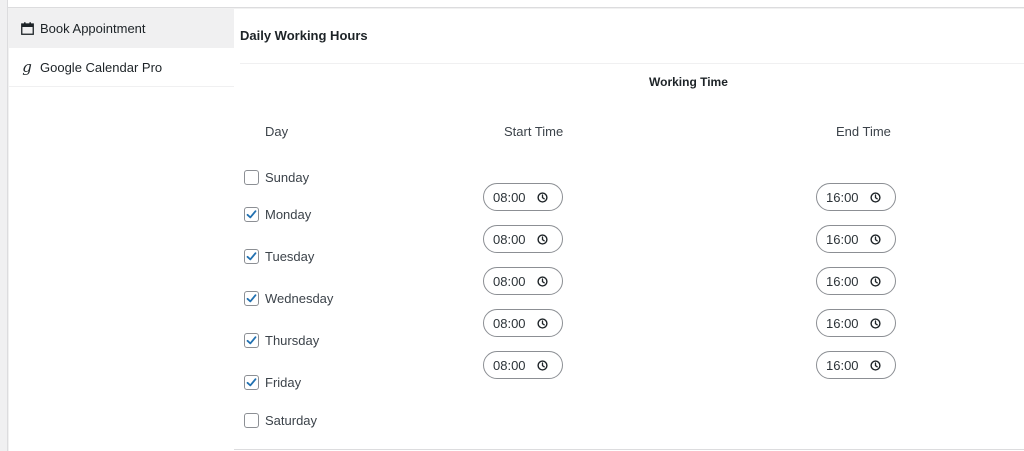 Image resolution: width=1024 pixels, height=451 pixels. I want to click on top-bar, so click(516, 4).